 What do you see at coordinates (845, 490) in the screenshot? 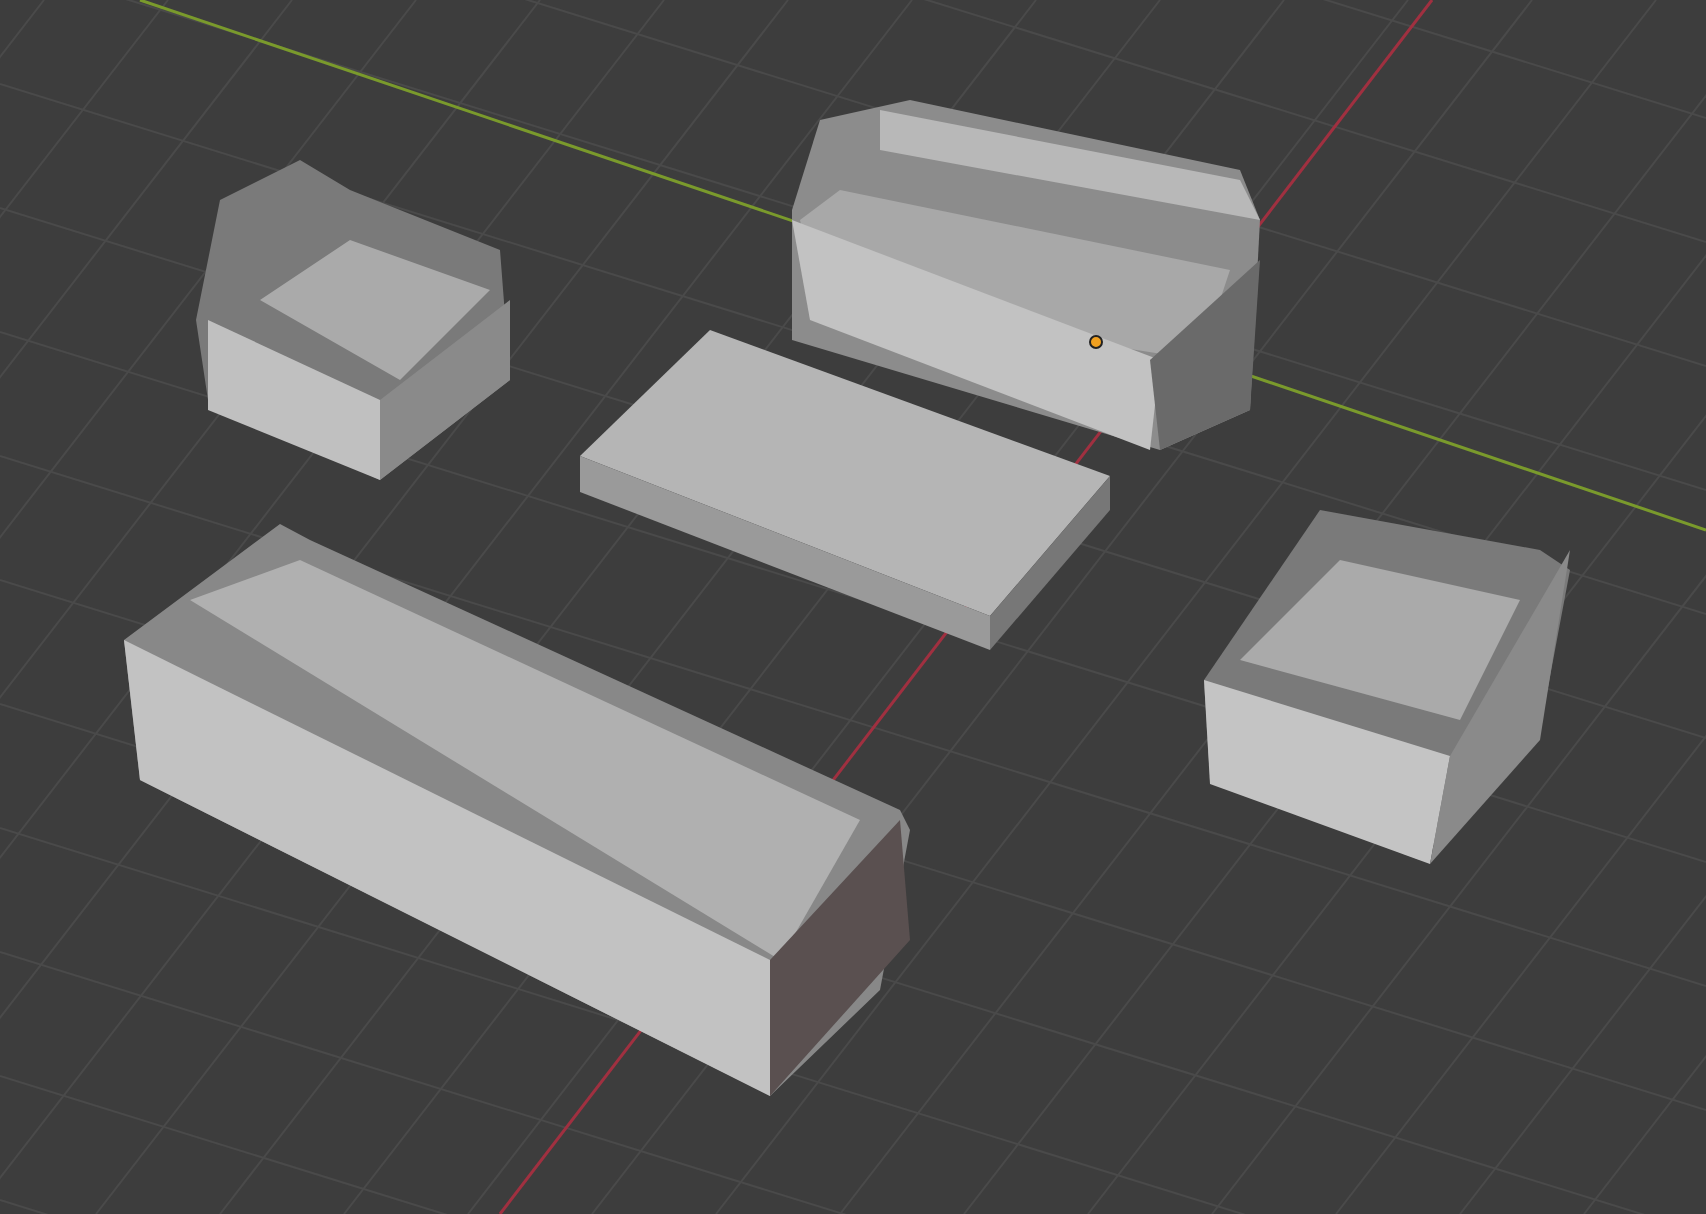
I see `coffee-table-model` at bounding box center [845, 490].